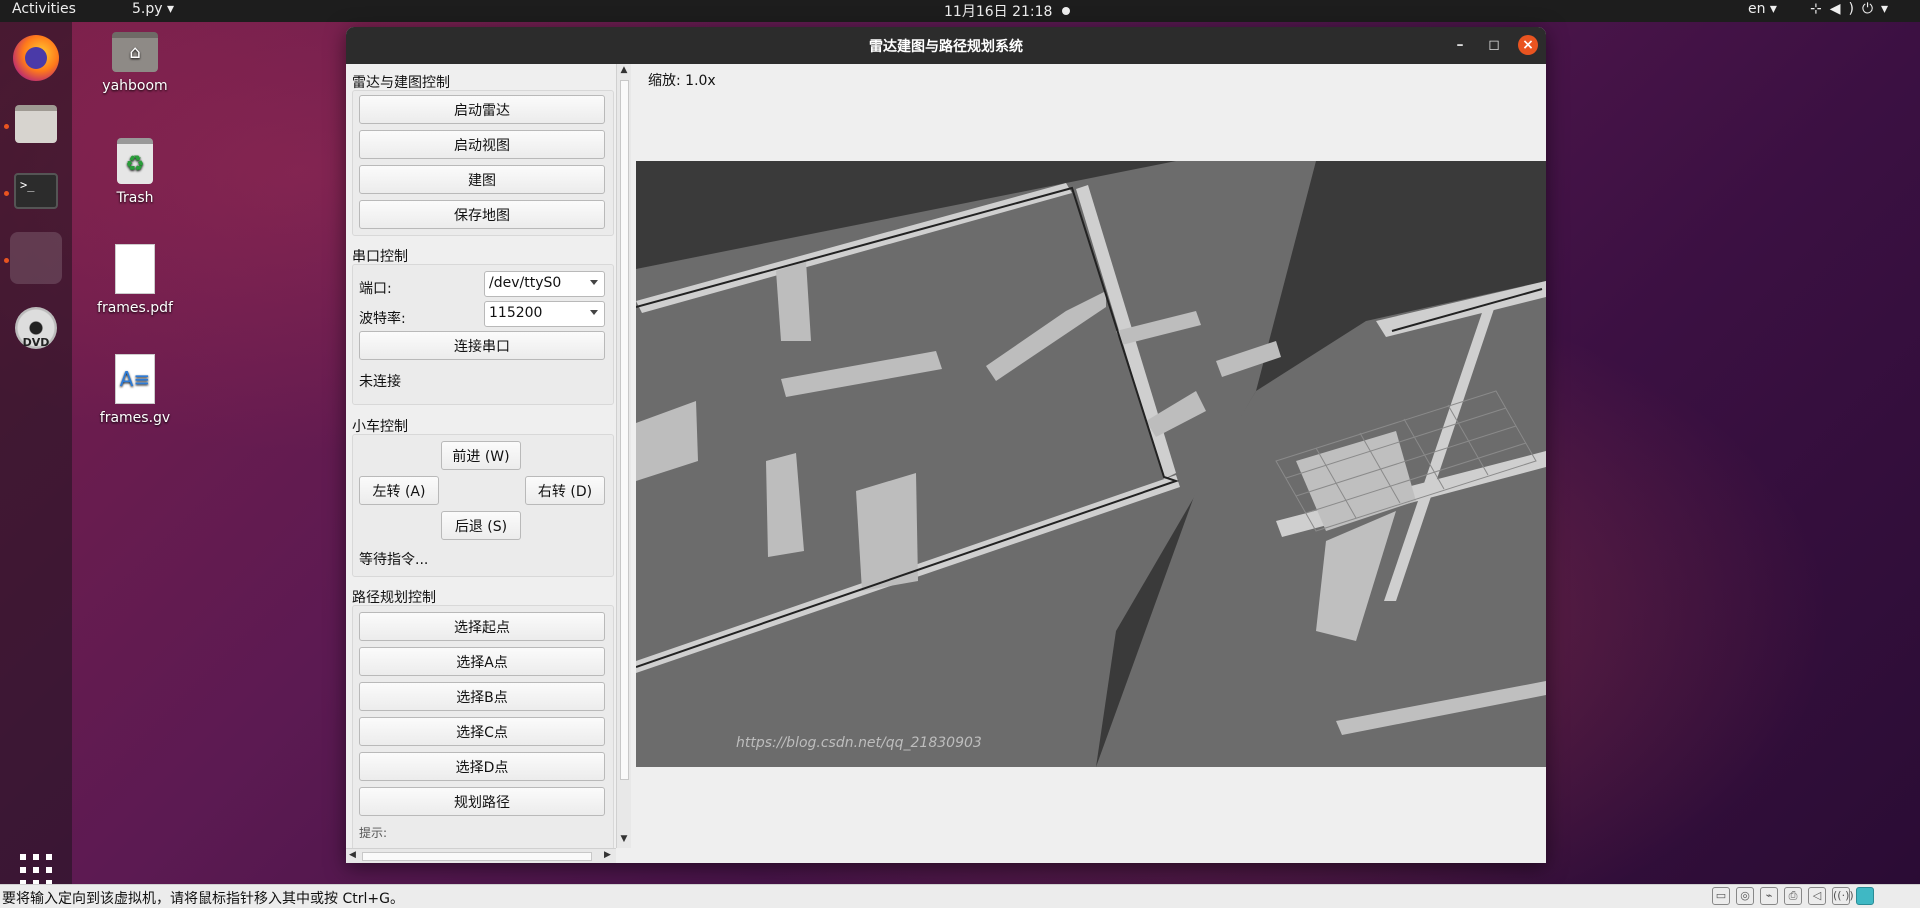  I want to click on port-select: /dev/ttyS0, so click(544, 284).